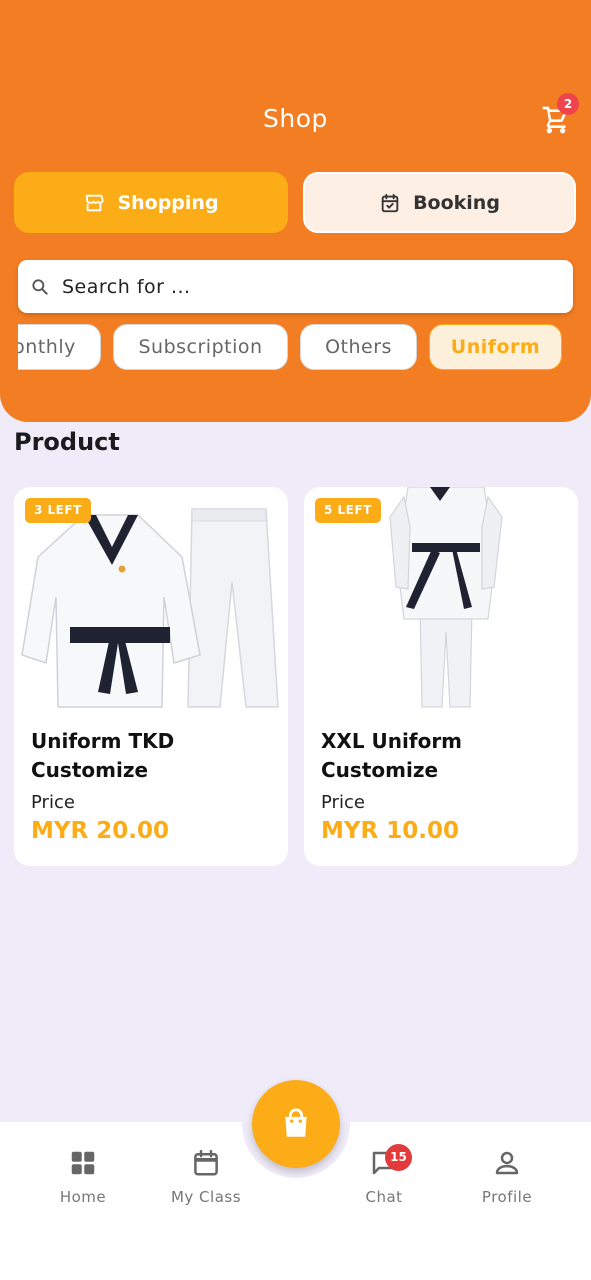 The image size is (591, 1280). What do you see at coordinates (83, 1177) in the screenshot?
I see `nav-home: Home` at bounding box center [83, 1177].